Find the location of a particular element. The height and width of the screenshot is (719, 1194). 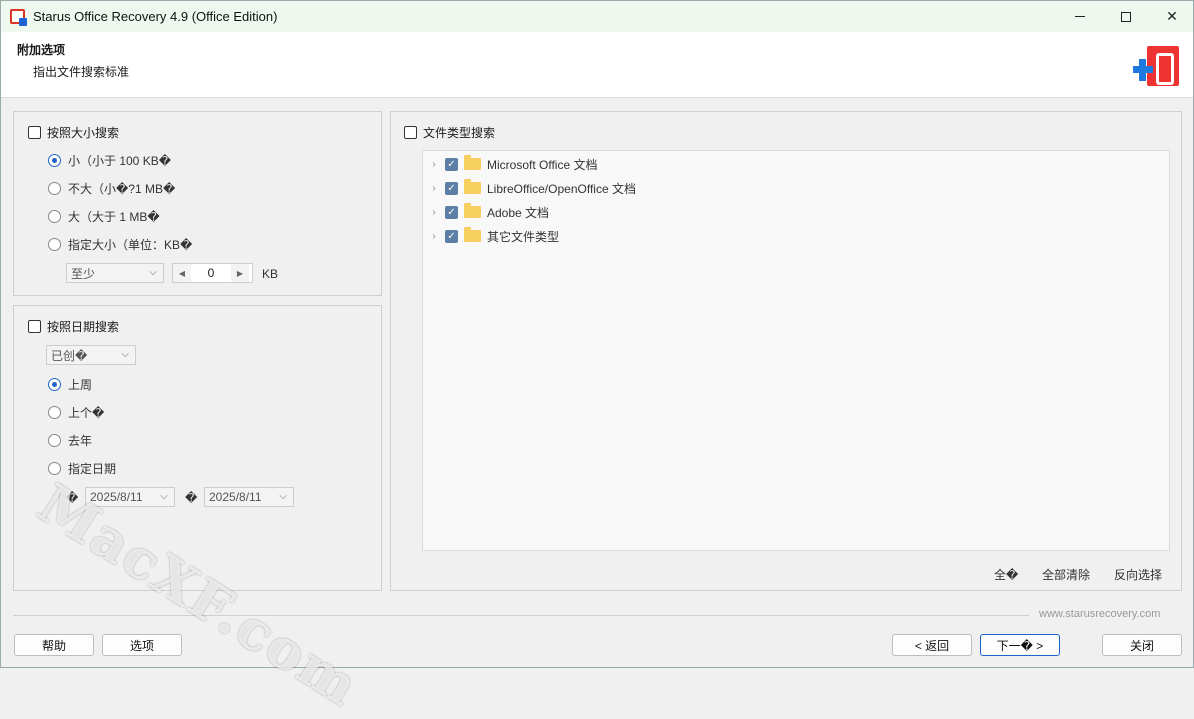

date-option-last-month: 上个� is located at coordinates (76, 412).